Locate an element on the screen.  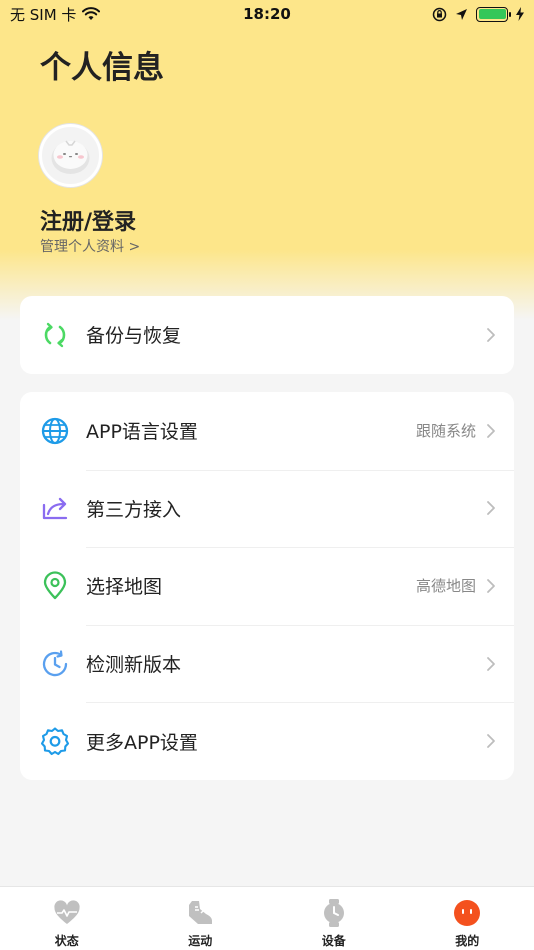
status-left: 无 SIM 卡 is located at coordinates (55, 14).